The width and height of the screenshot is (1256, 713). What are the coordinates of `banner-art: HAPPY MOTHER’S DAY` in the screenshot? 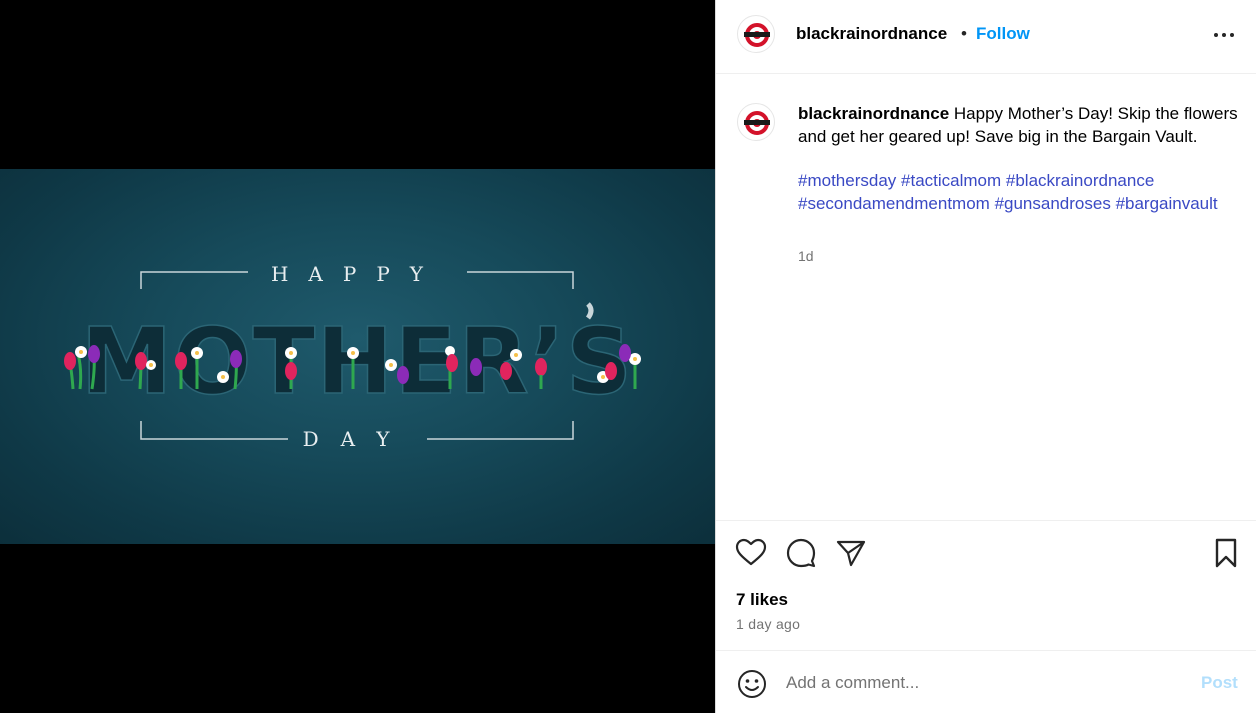 It's located at (352, 356).